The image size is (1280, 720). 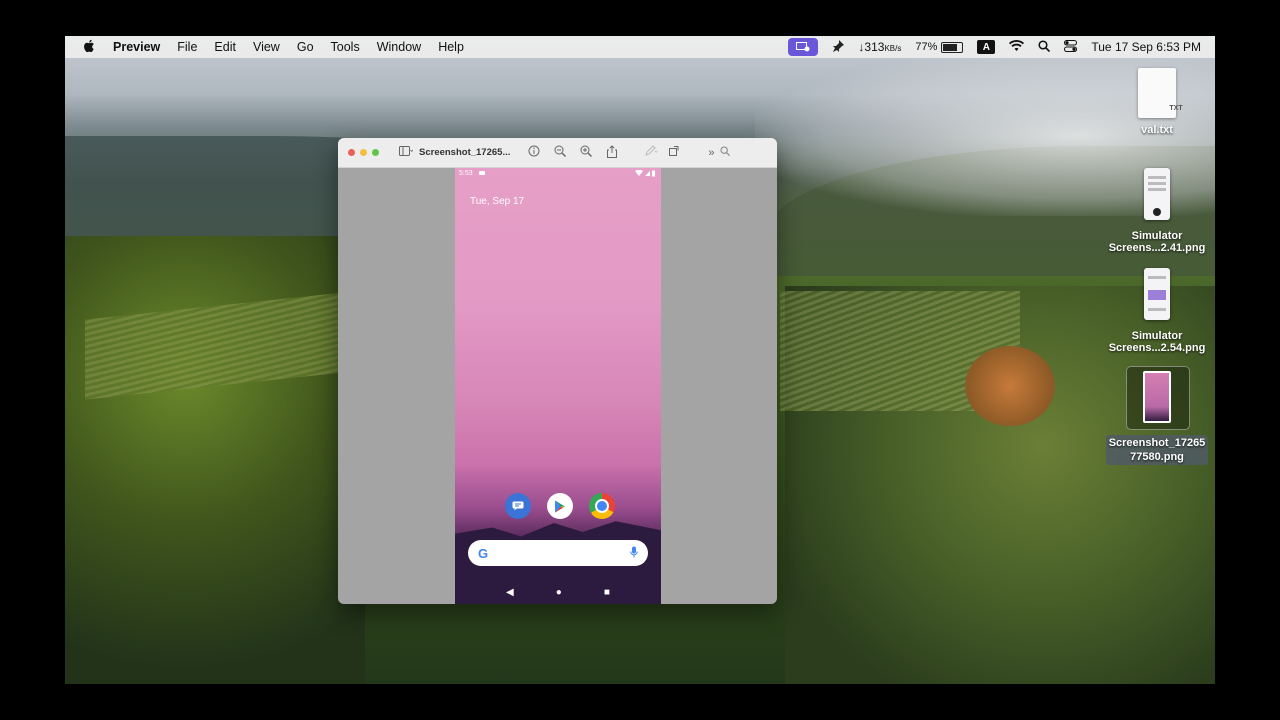 I want to click on notification-icon, so click(x=481, y=173).